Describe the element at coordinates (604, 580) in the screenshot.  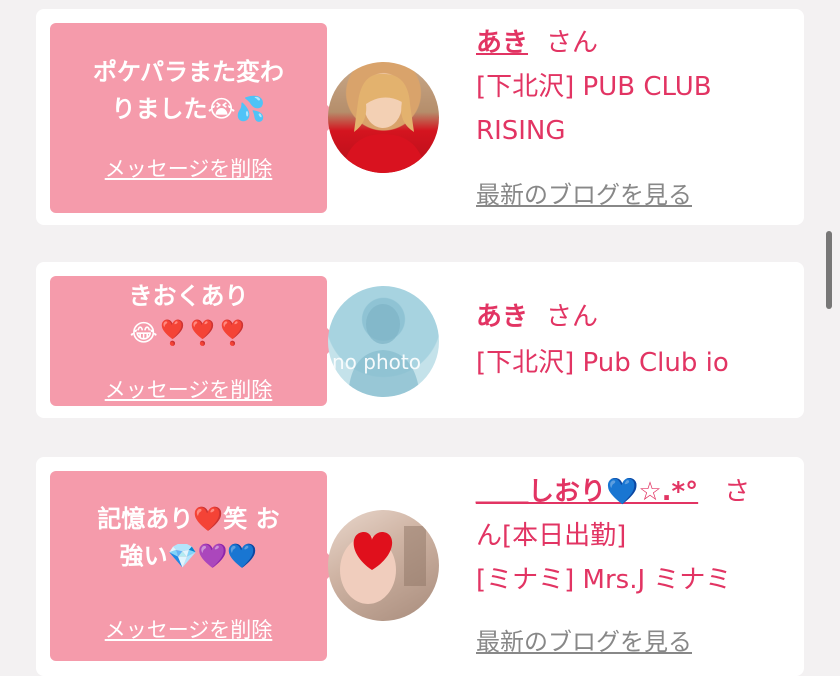
I see `shop-name: [ミナミ] Mrs.J ミナミ` at that location.